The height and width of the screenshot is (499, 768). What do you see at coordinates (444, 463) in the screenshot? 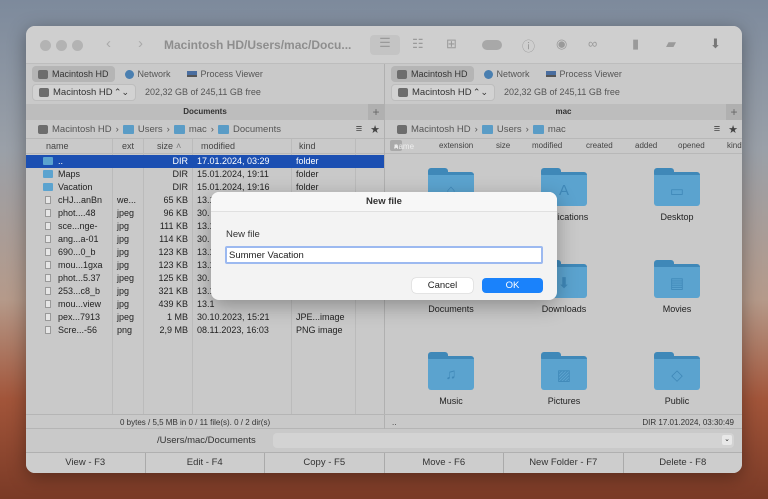
I see `move-button: Move - F6` at bounding box center [444, 463].